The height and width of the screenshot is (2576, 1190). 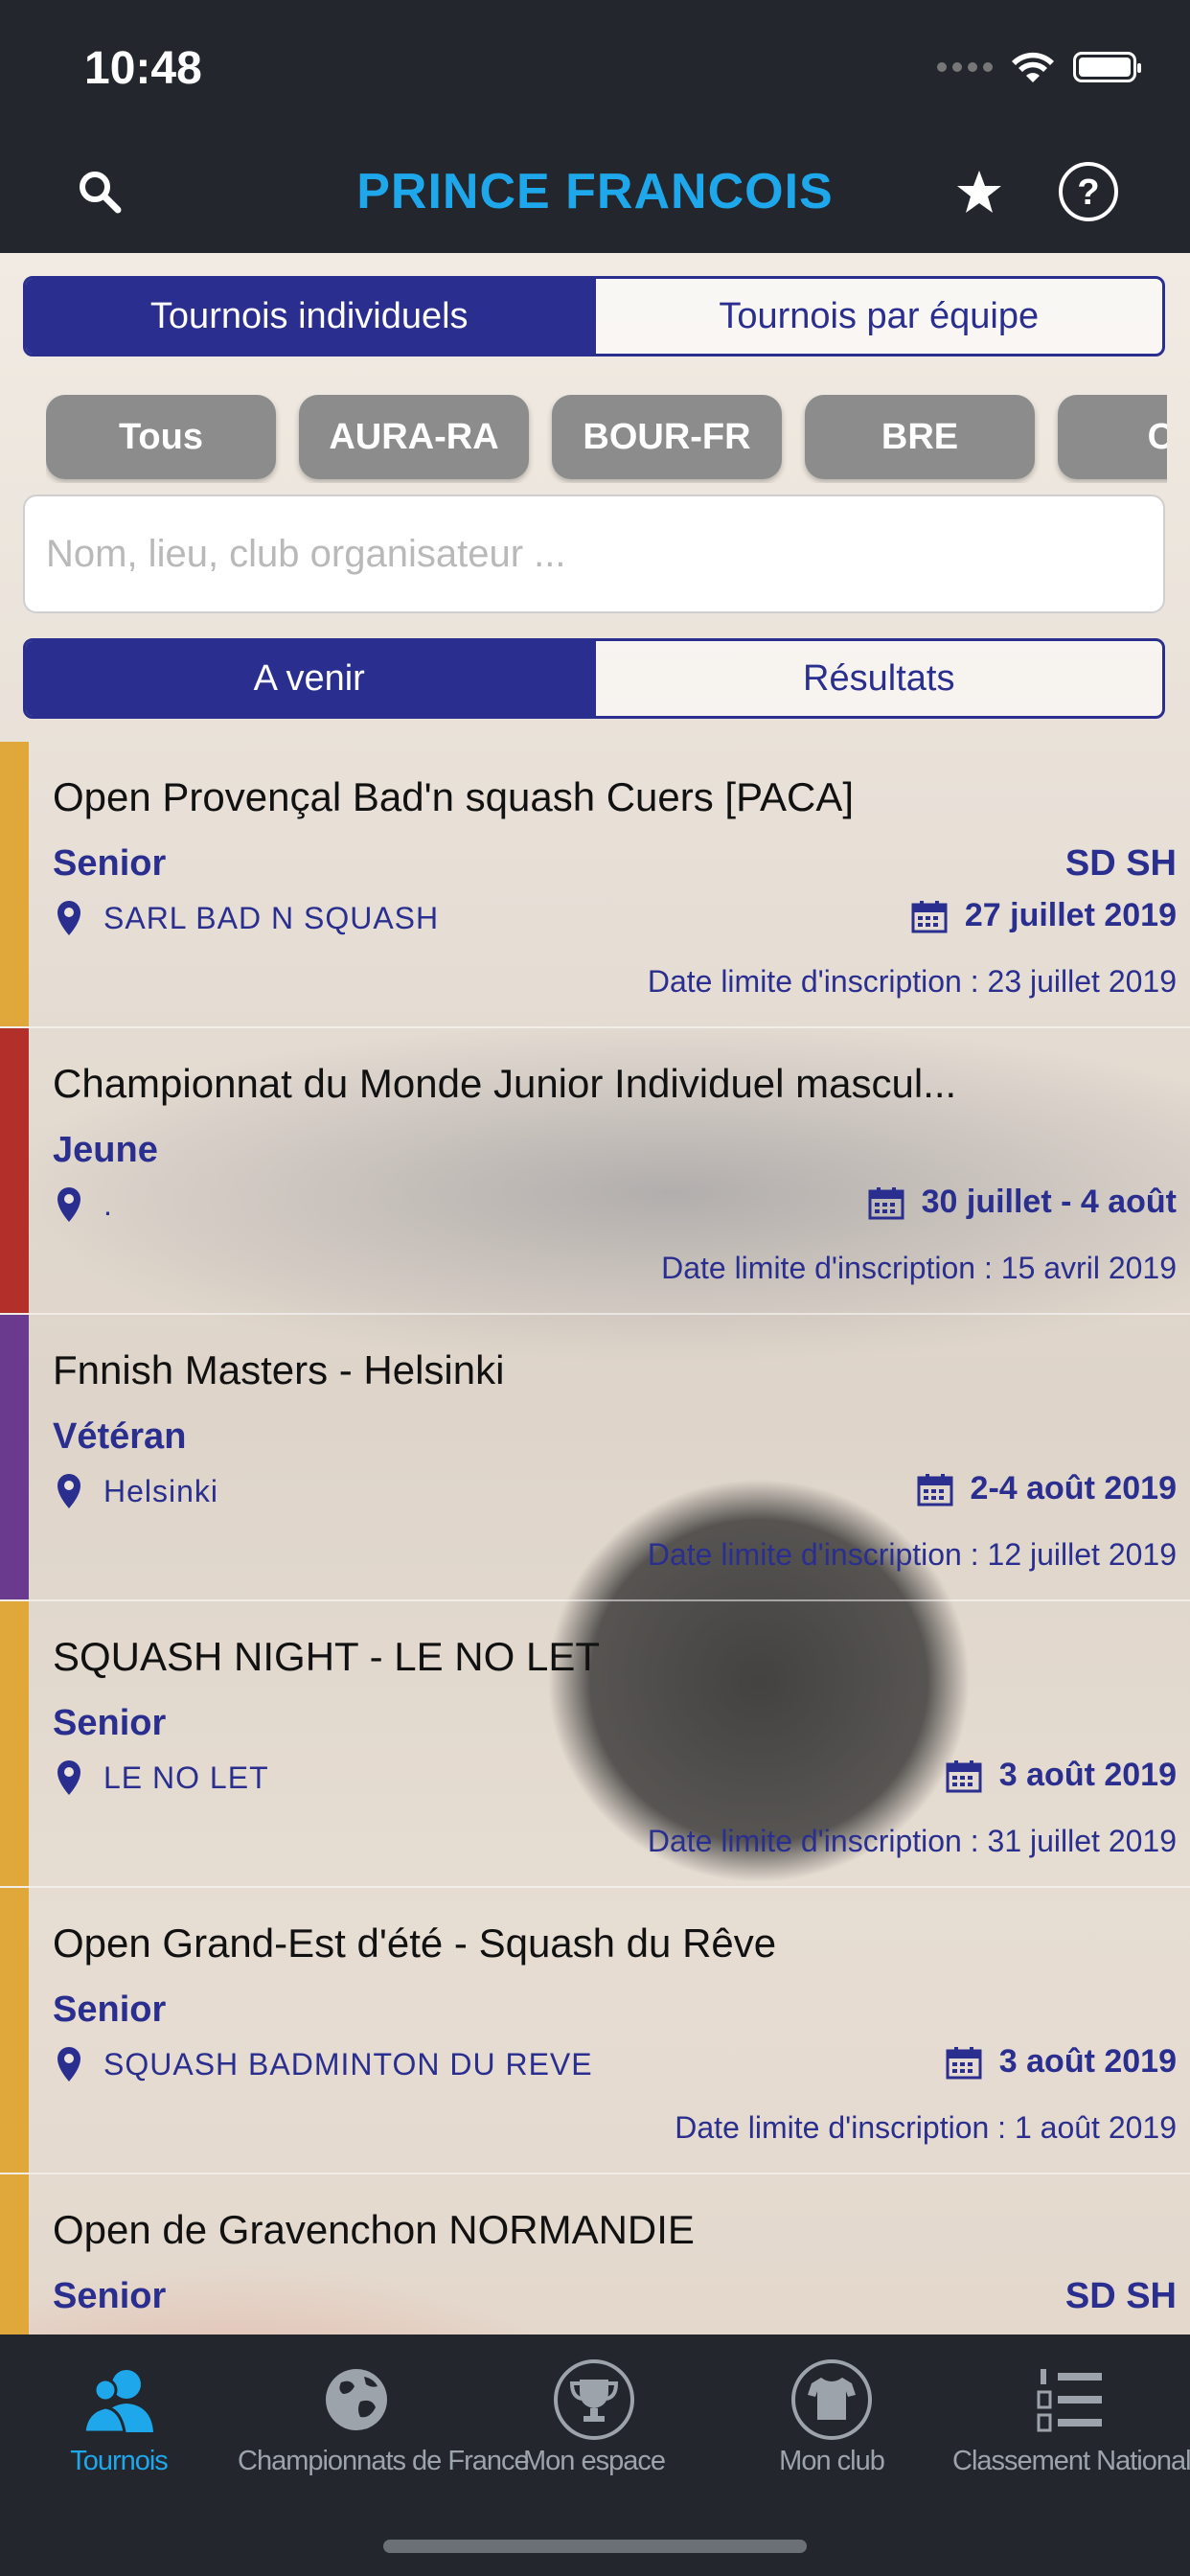 I want to click on help-icon: ?, so click(x=1089, y=191).